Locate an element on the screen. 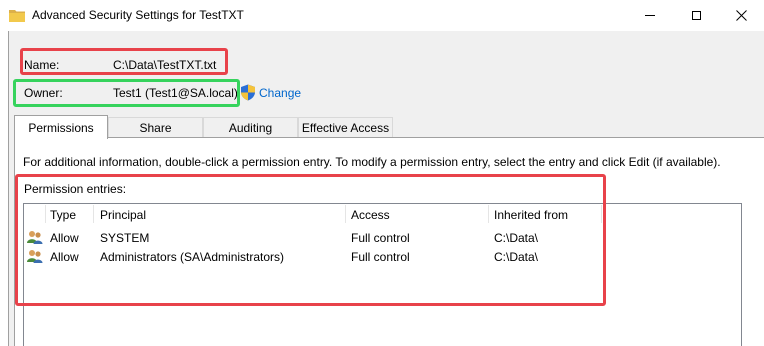 The image size is (764, 346). tab-label: Effective Access is located at coordinates (345, 127).